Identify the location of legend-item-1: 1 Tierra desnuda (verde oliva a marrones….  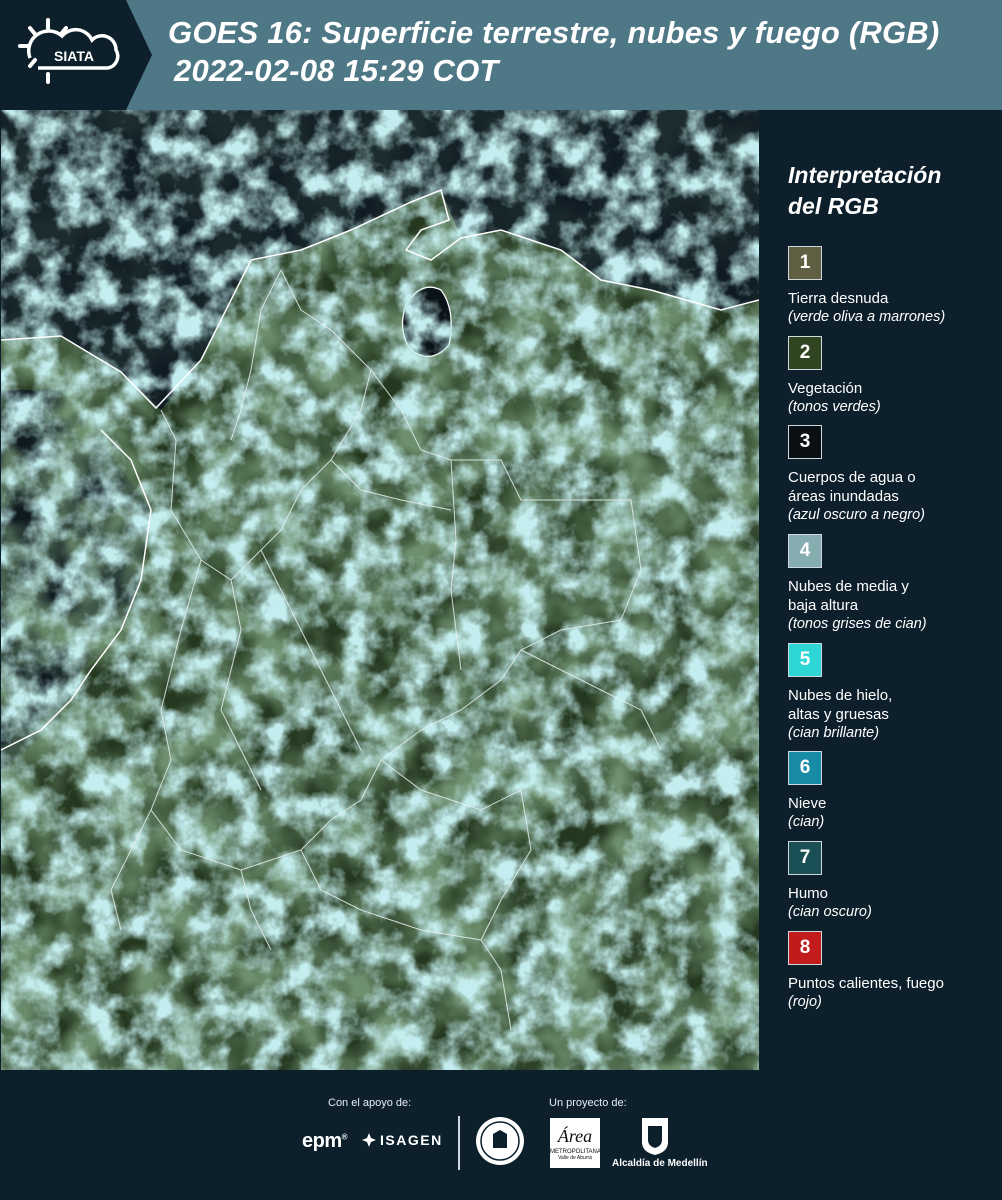
(866, 286).